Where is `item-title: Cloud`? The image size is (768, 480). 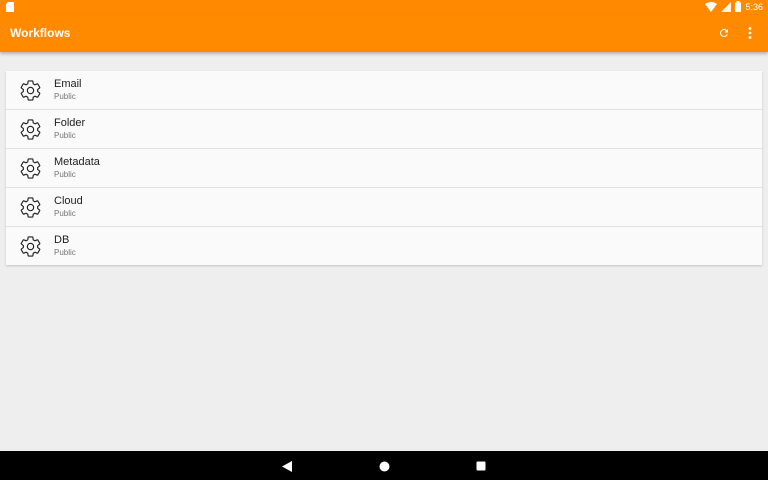 item-title: Cloud is located at coordinates (68, 201).